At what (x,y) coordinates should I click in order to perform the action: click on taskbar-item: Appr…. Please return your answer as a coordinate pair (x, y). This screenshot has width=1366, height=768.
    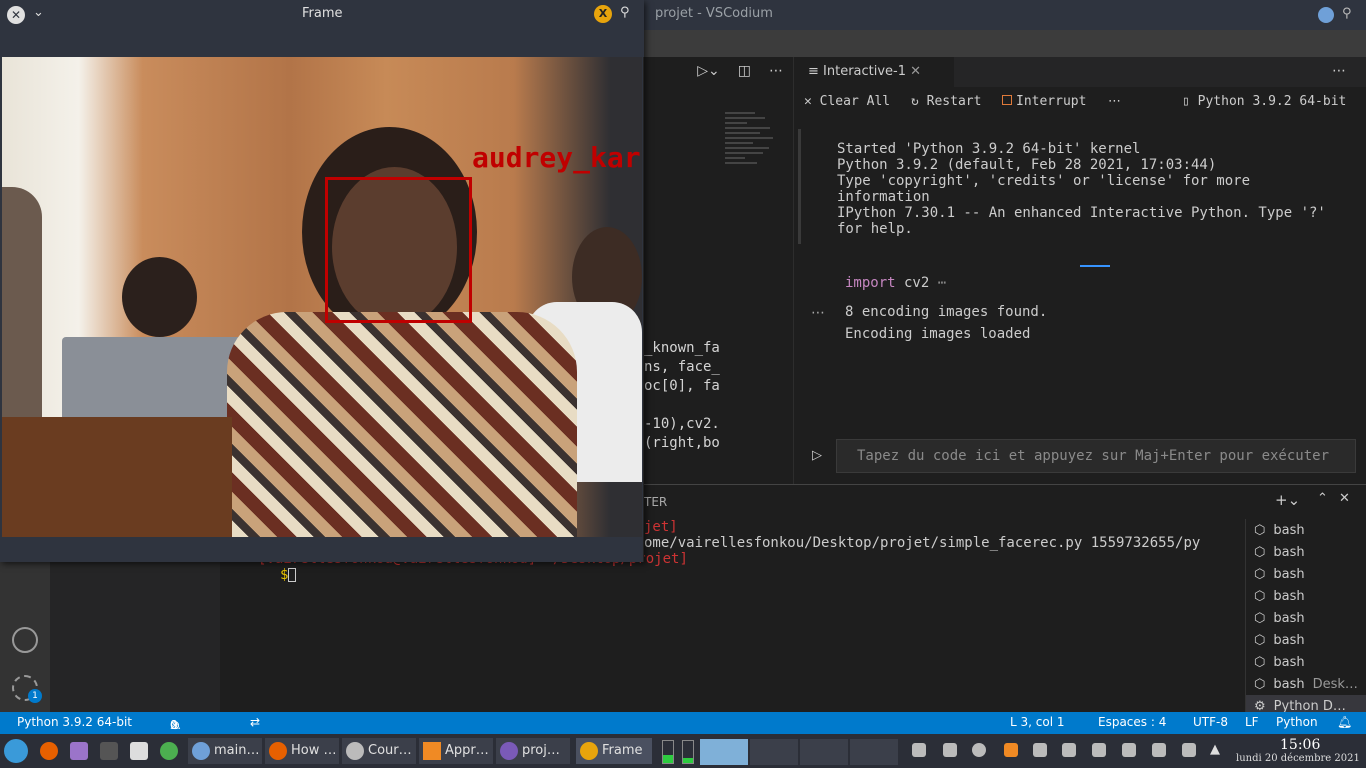
    Looking at the image, I should click on (456, 751).